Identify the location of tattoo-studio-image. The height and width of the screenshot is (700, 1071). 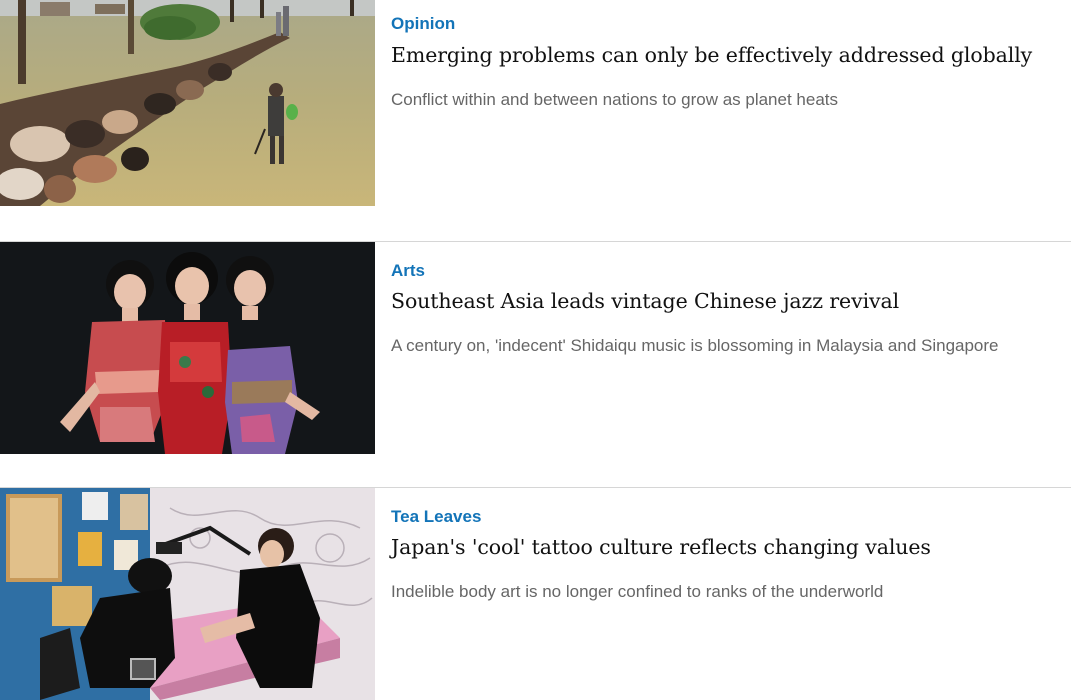
(187, 594).